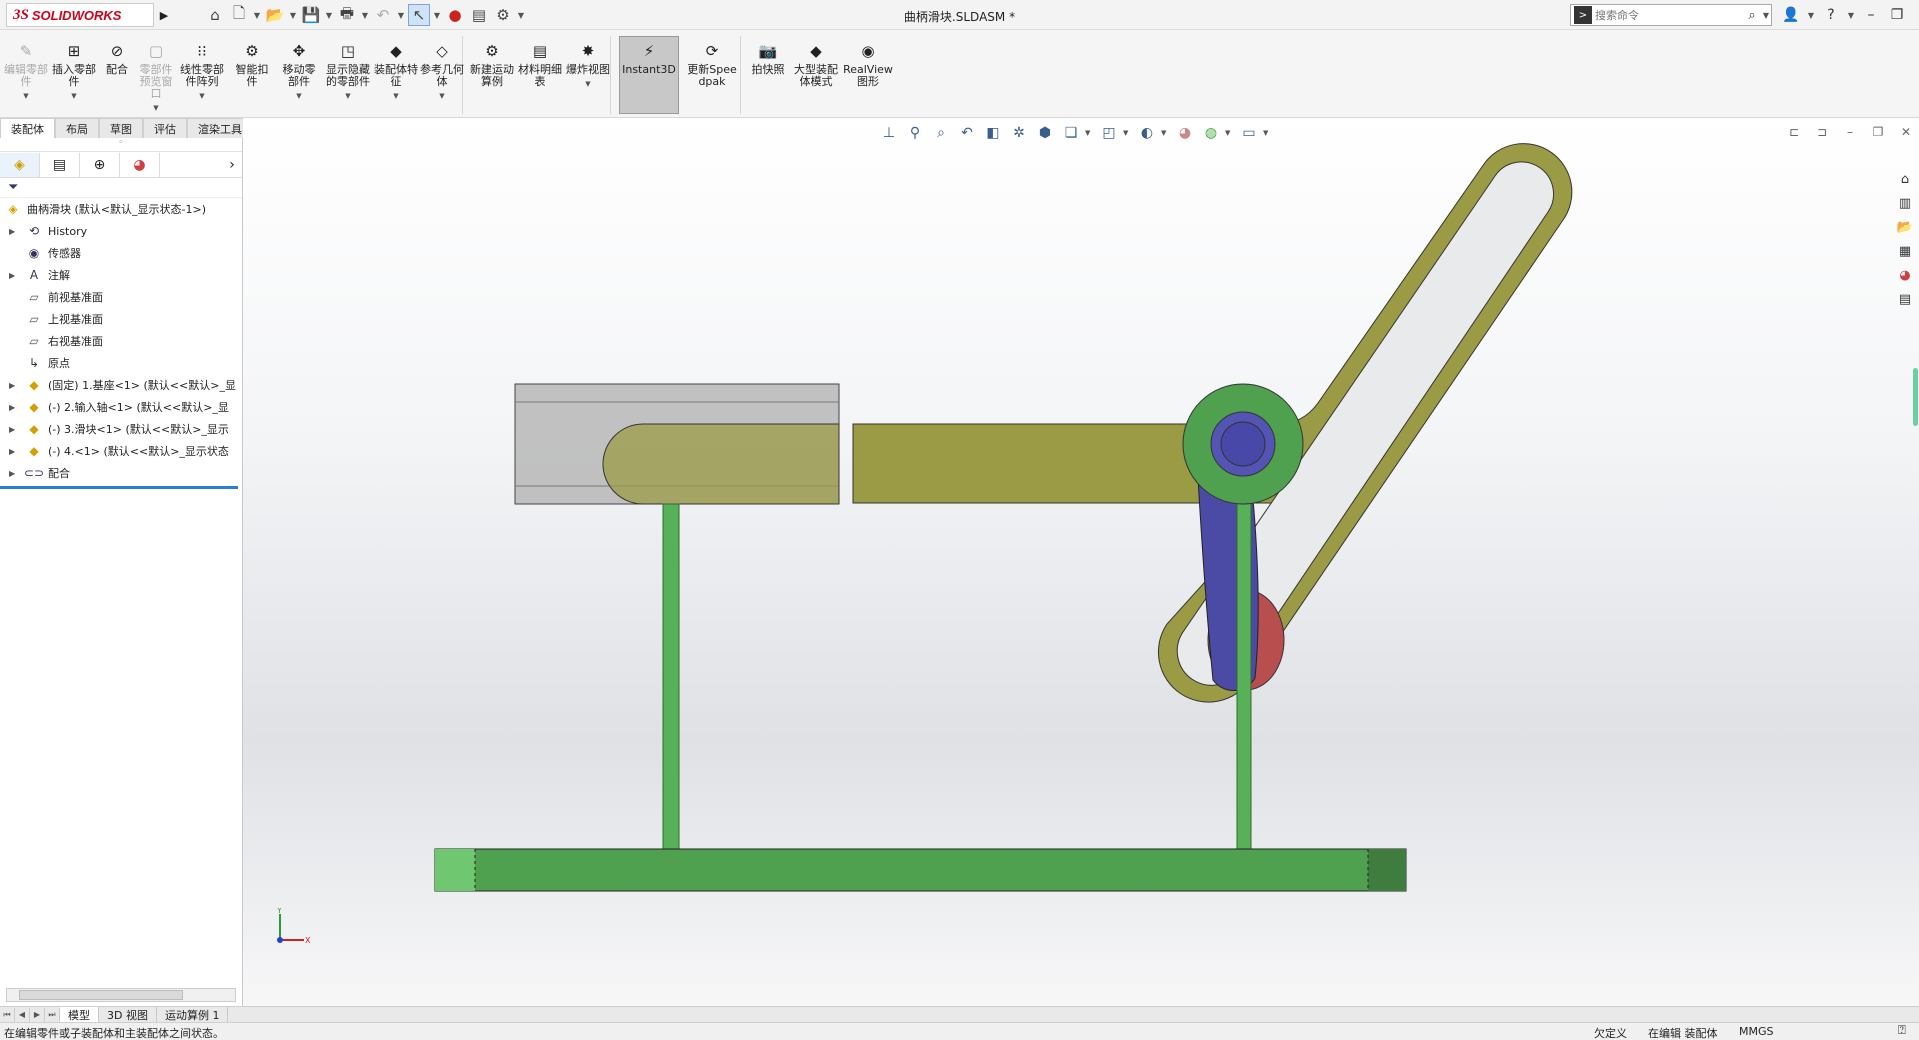 Image resolution: width=1919 pixels, height=1040 pixels. I want to click on view-orientation-icon: ⊥, so click(889, 133).